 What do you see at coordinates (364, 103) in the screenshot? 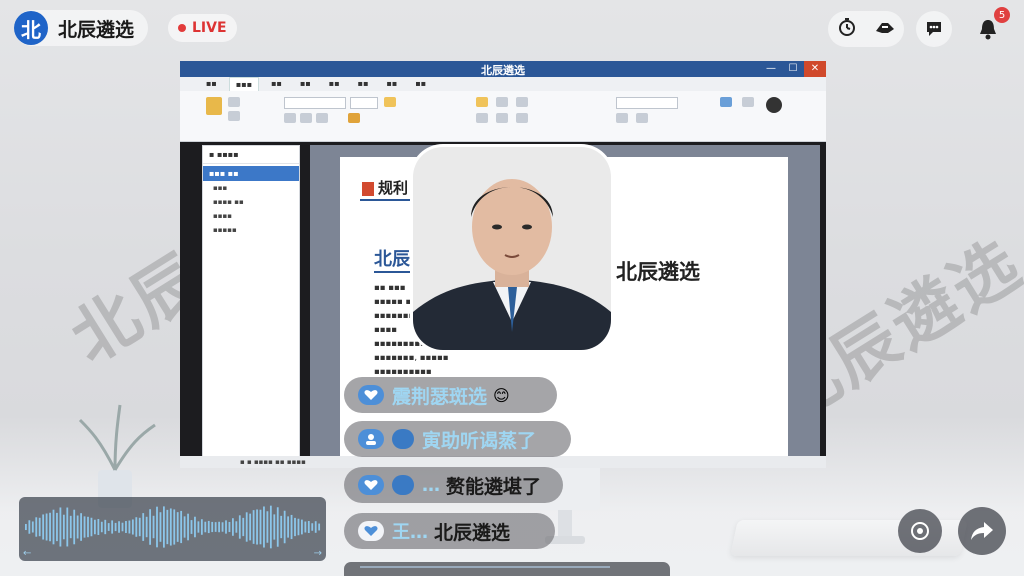
I see `font-size-select` at bounding box center [364, 103].